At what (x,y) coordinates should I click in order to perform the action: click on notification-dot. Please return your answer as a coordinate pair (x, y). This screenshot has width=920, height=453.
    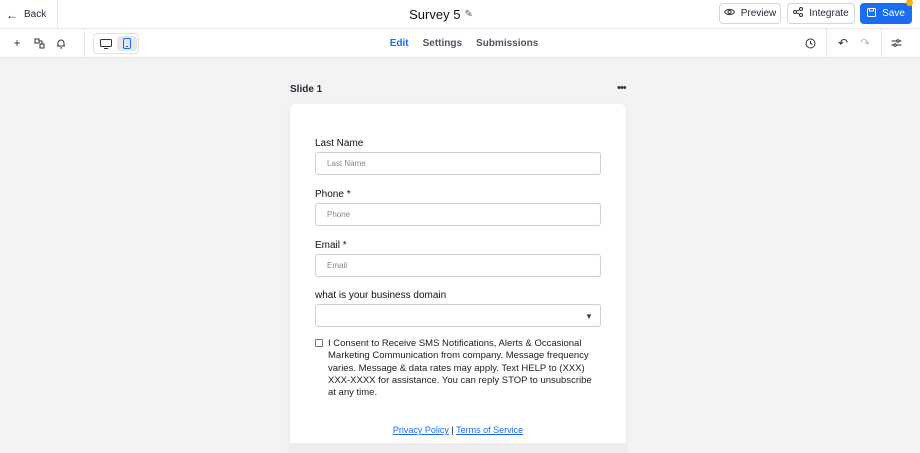
    Looking at the image, I should click on (909, 3).